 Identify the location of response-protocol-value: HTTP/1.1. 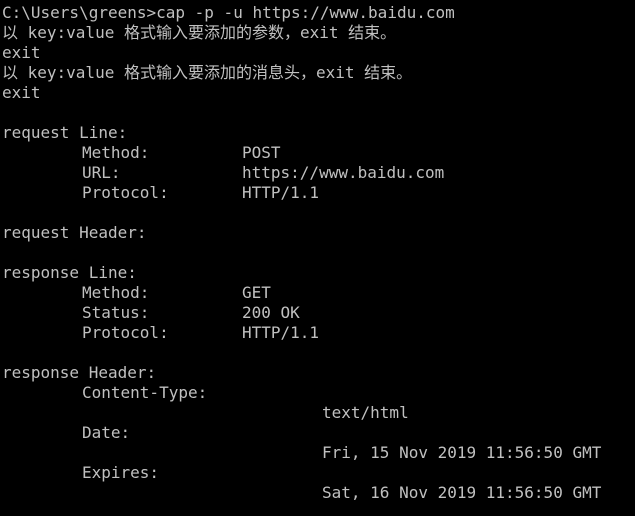
(281, 332).